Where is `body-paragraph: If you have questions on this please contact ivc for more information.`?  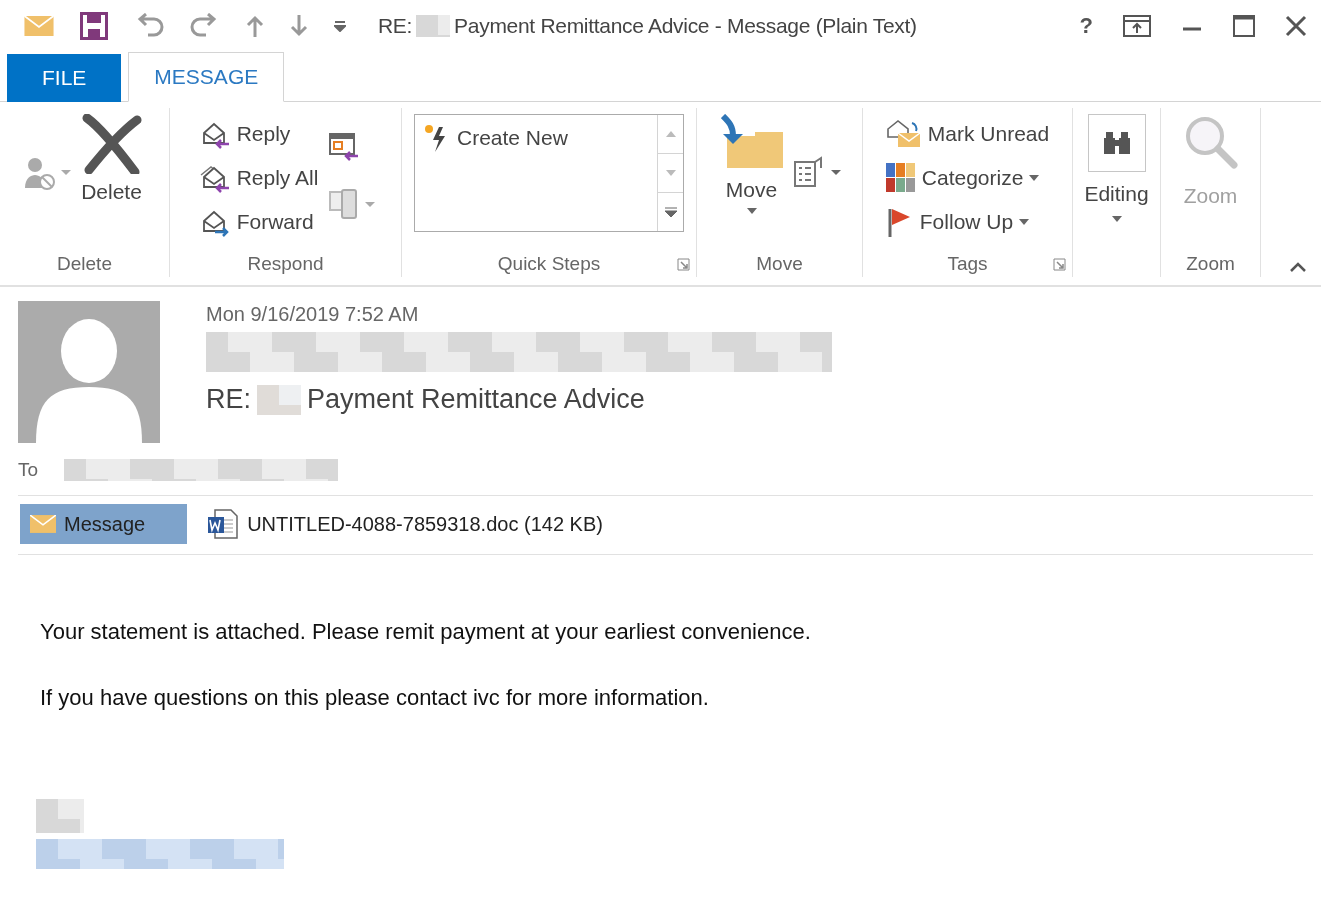
body-paragraph: If you have questions on this please contact ivc for more information. is located at coordinates (375, 698).